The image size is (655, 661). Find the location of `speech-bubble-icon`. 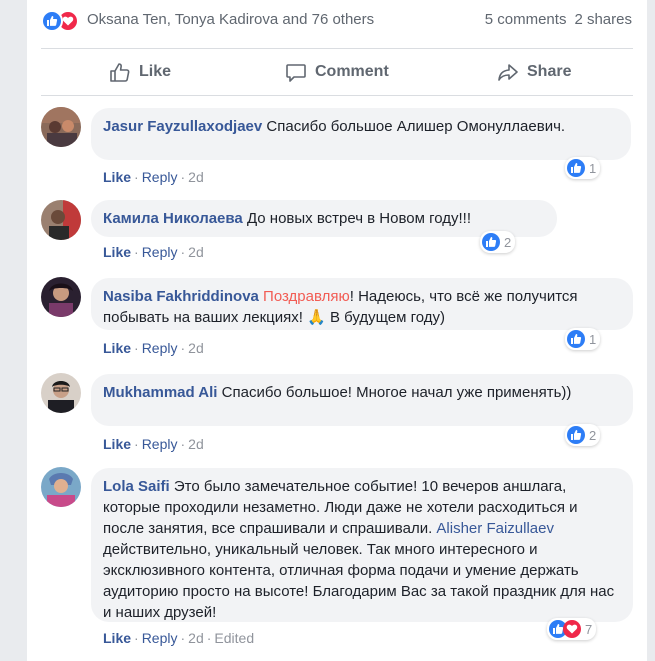

speech-bubble-icon is located at coordinates (296, 73).